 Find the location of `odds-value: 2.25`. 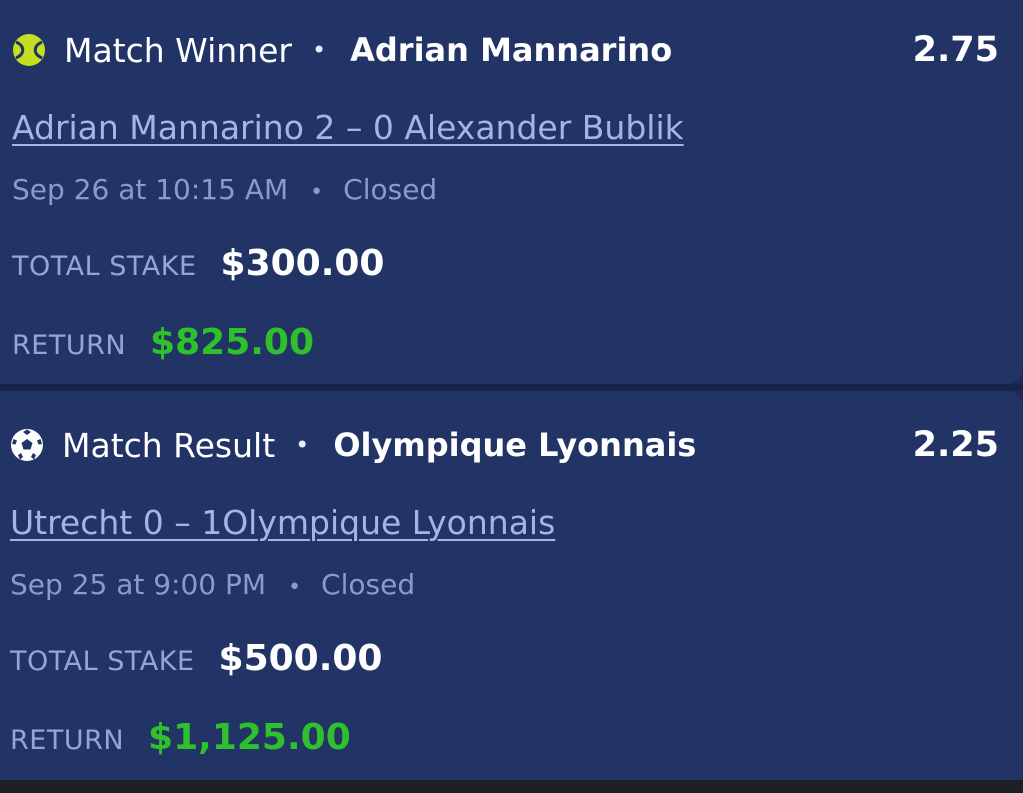

odds-value: 2.25 is located at coordinates (955, 444).